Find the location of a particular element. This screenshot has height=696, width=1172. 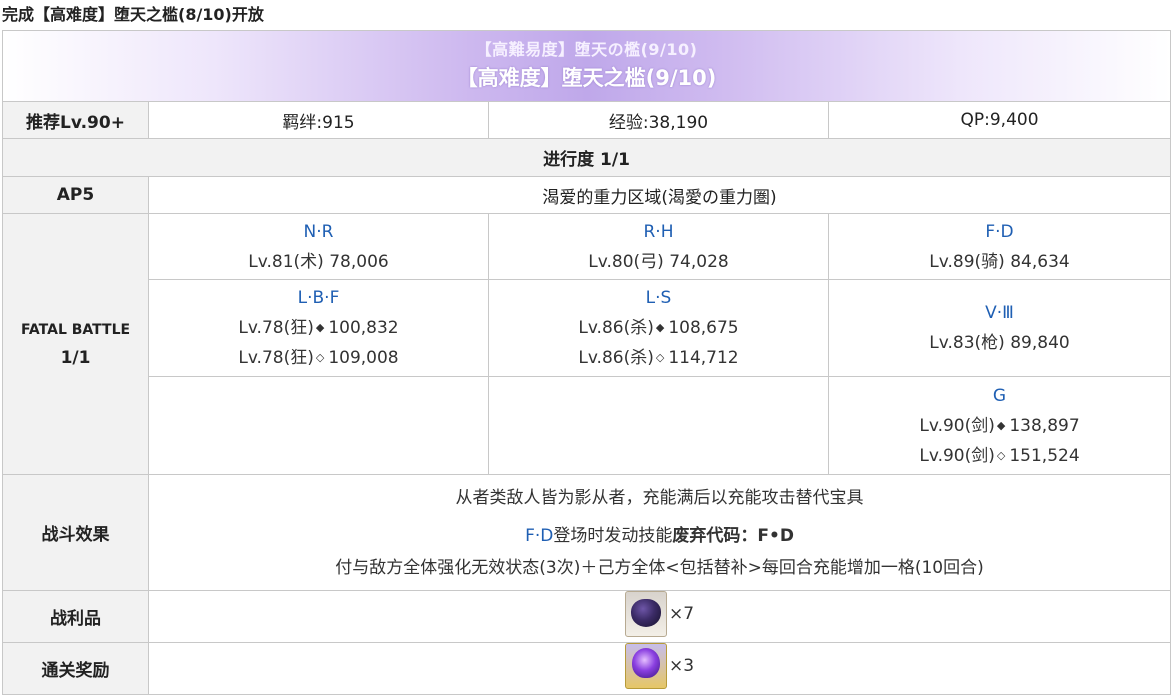

ap-cost: AP5 is located at coordinates (75, 195).